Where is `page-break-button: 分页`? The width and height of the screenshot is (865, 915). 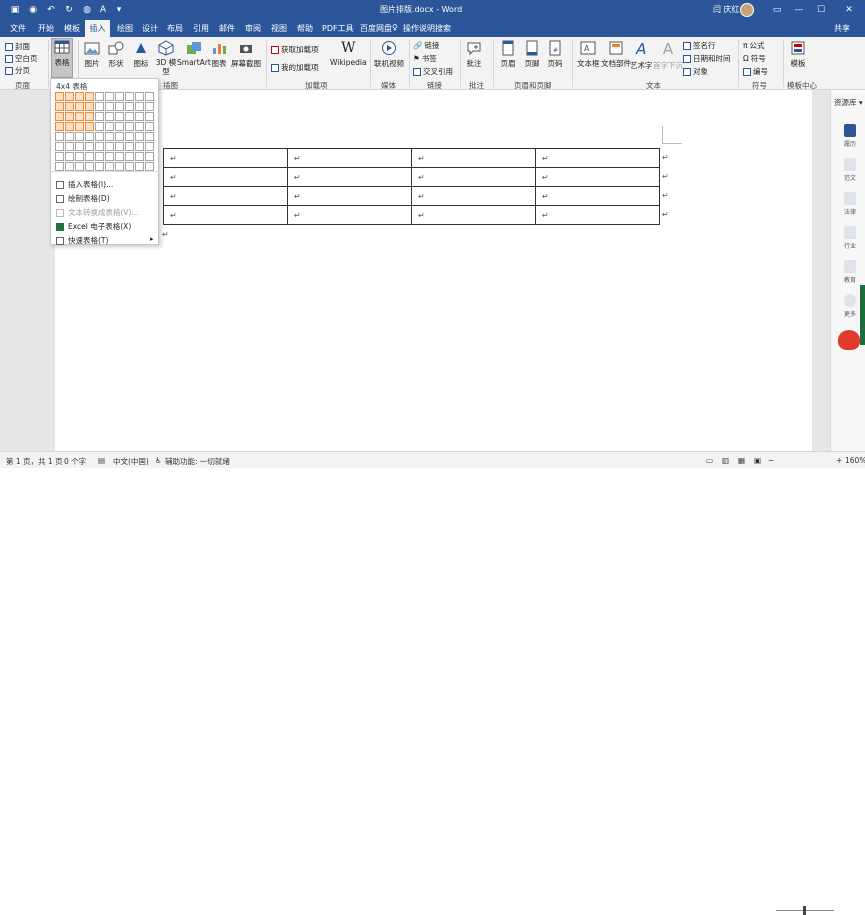 page-break-button: 分页 is located at coordinates (17, 70).